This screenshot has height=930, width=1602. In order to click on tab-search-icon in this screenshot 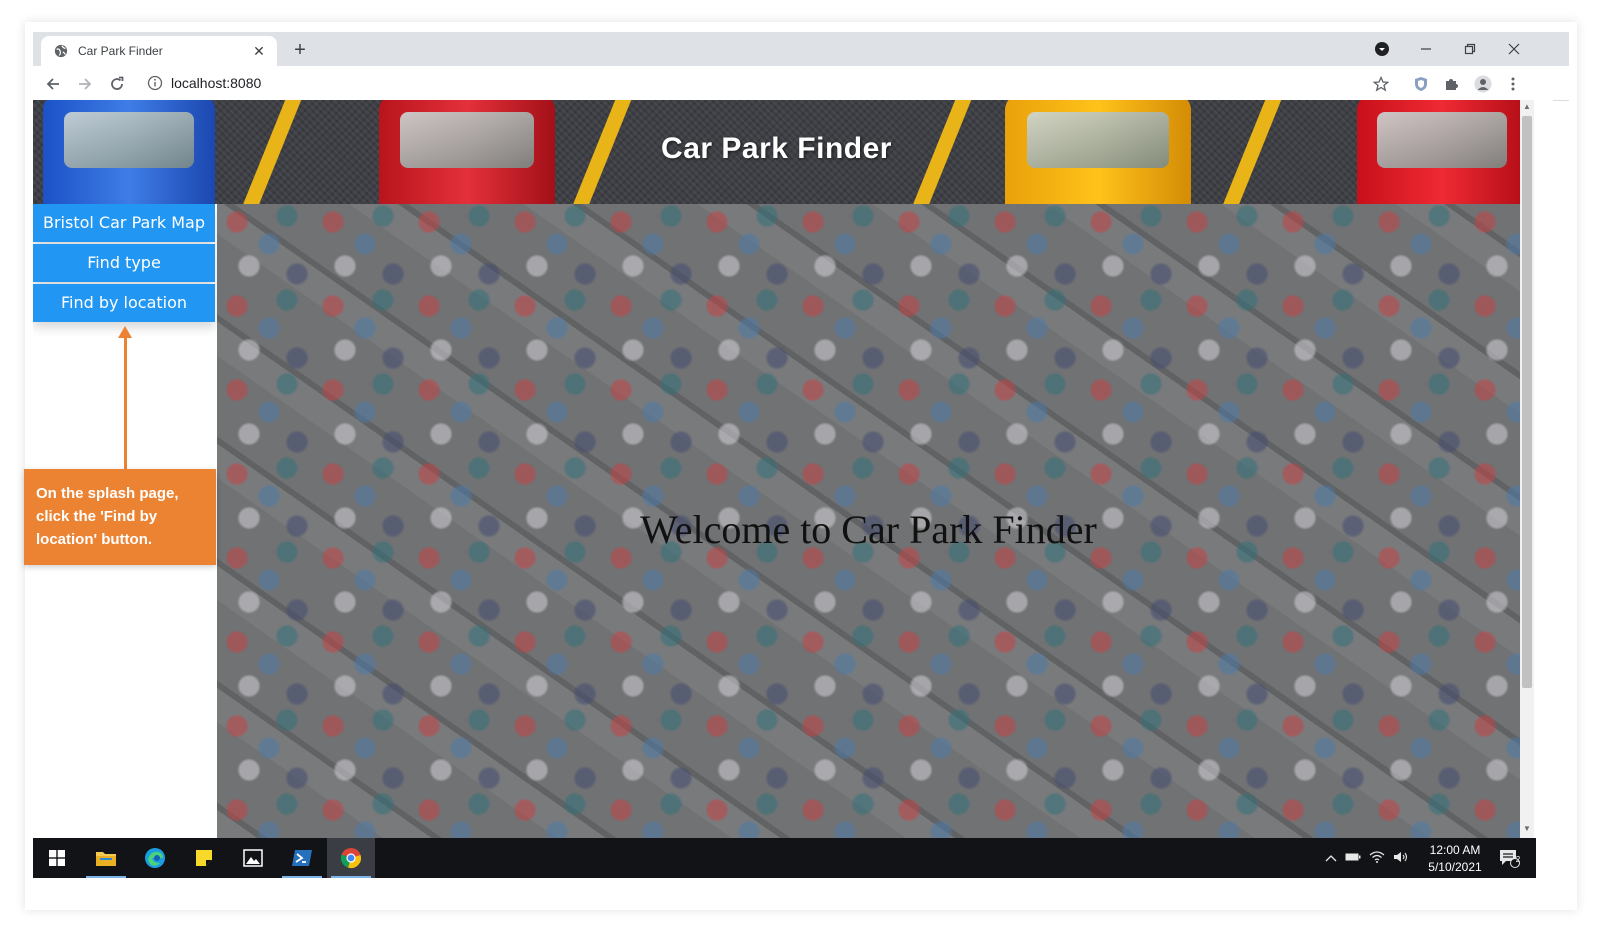, I will do `click(1382, 49)`.